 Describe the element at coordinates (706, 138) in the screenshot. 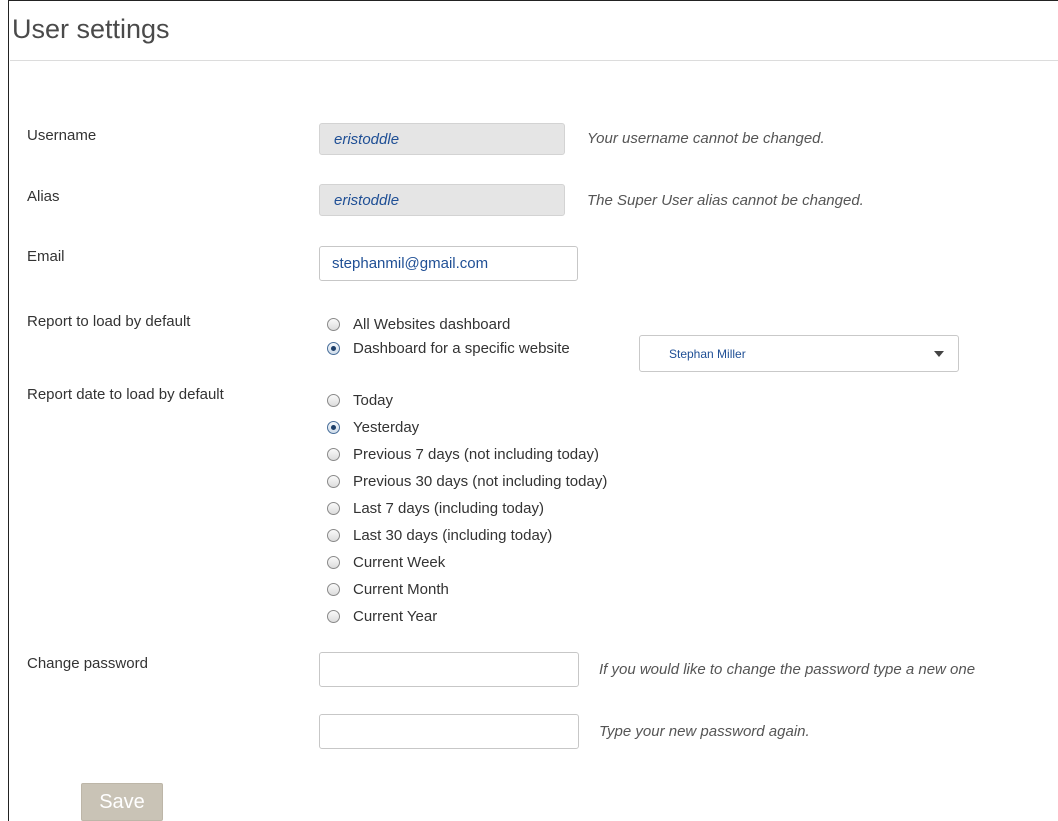

I see `username-hint: Your username cannot be changed.` at that location.